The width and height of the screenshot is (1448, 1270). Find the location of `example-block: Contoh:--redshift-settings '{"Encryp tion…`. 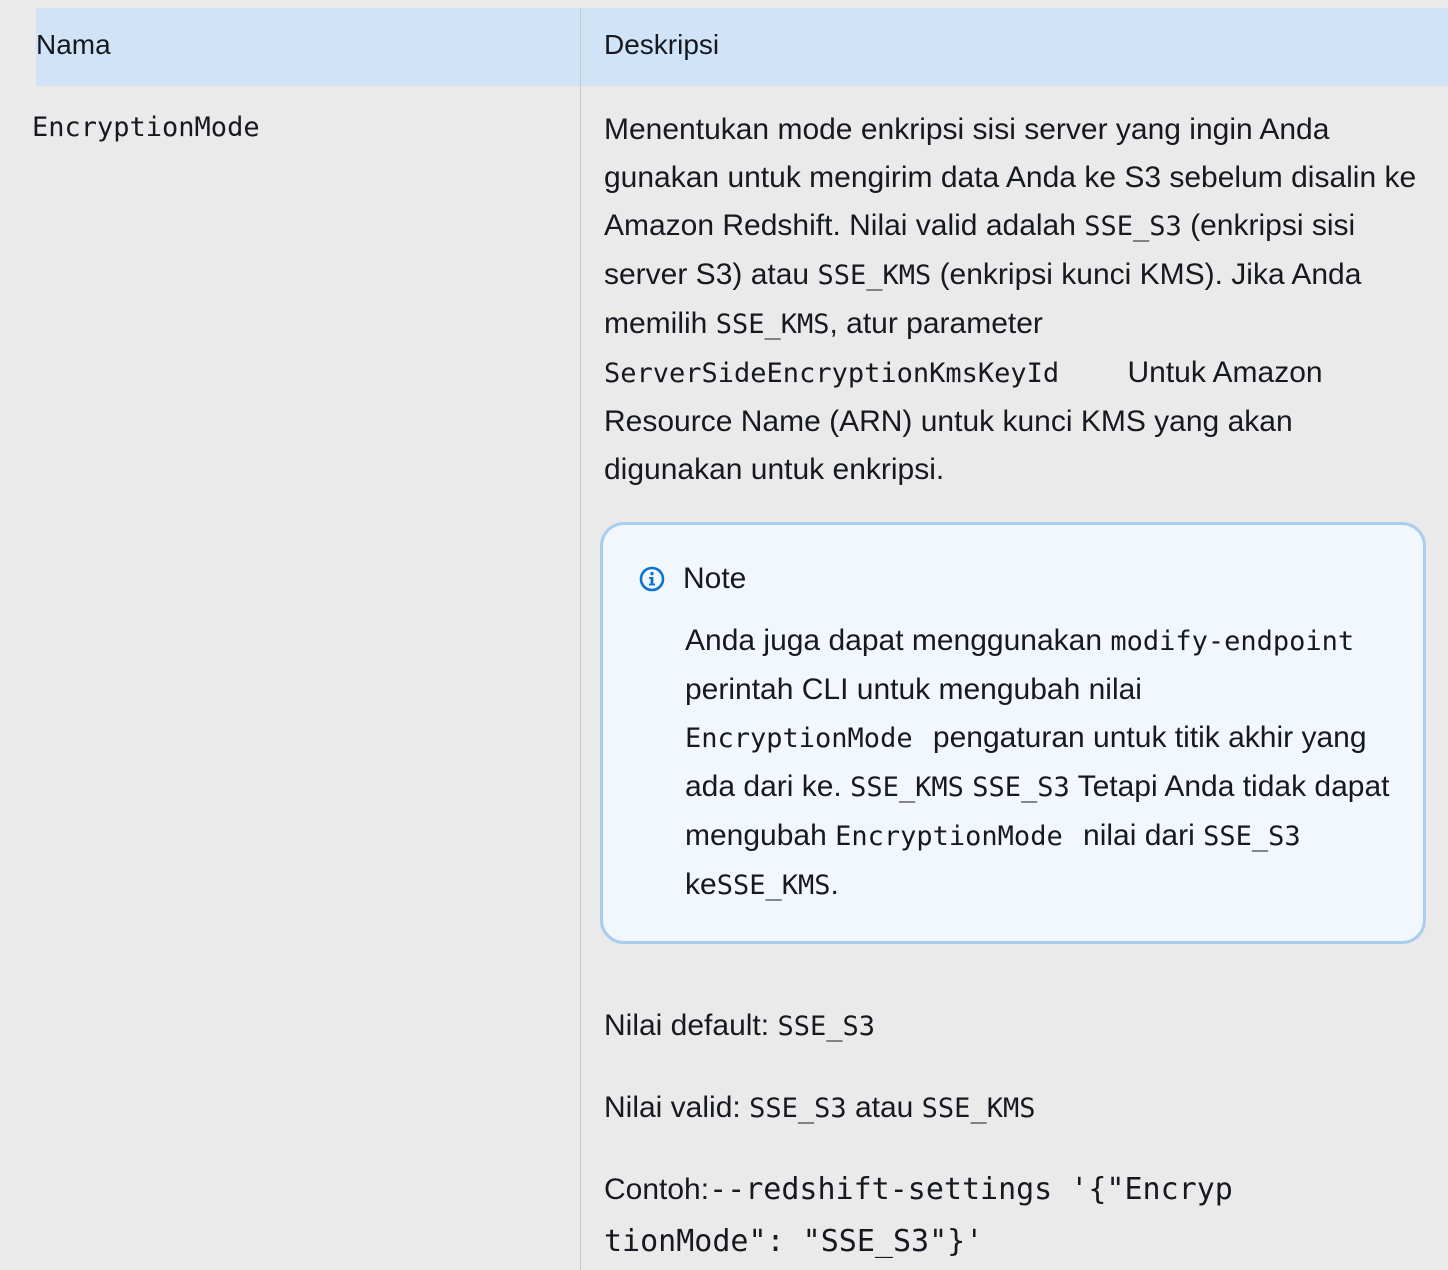

example-block: Contoh:--redshift-settings '{"Encryp tion… is located at coordinates (964, 1216).